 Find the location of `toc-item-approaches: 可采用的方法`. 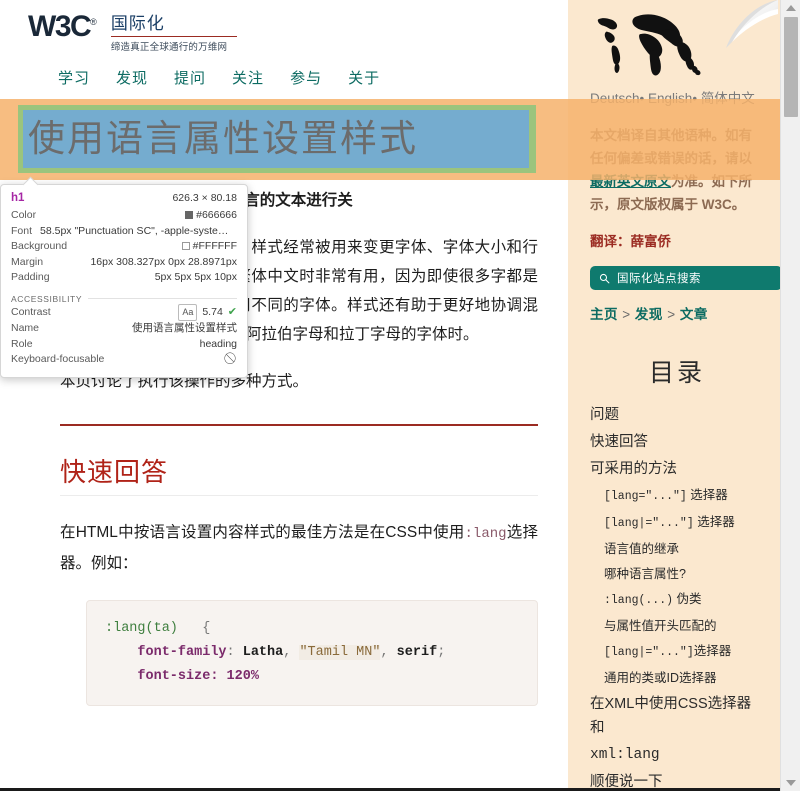

toc-item-approaches: 可采用的方法 is located at coordinates (677, 469).